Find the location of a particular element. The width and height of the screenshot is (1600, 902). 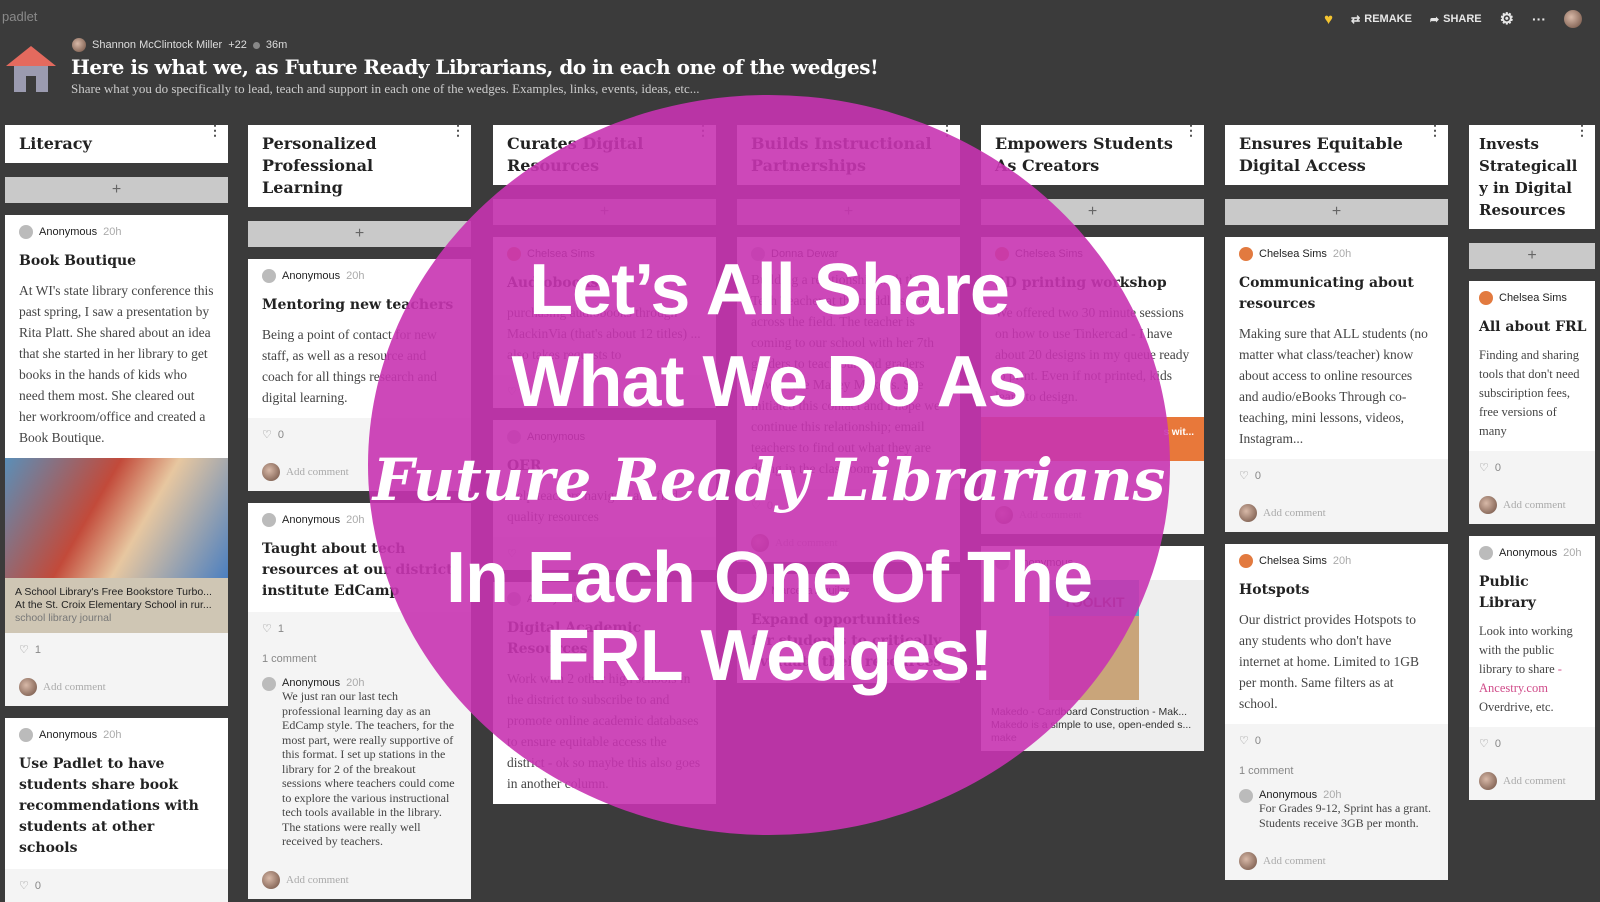

padlet-meta: Shannon McClintock Miller +22 36m is located at coordinates (179, 45).